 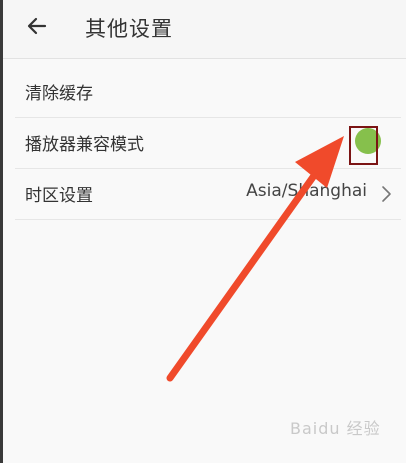 I want to click on watermark: Baidu 经验, so click(x=335, y=428).